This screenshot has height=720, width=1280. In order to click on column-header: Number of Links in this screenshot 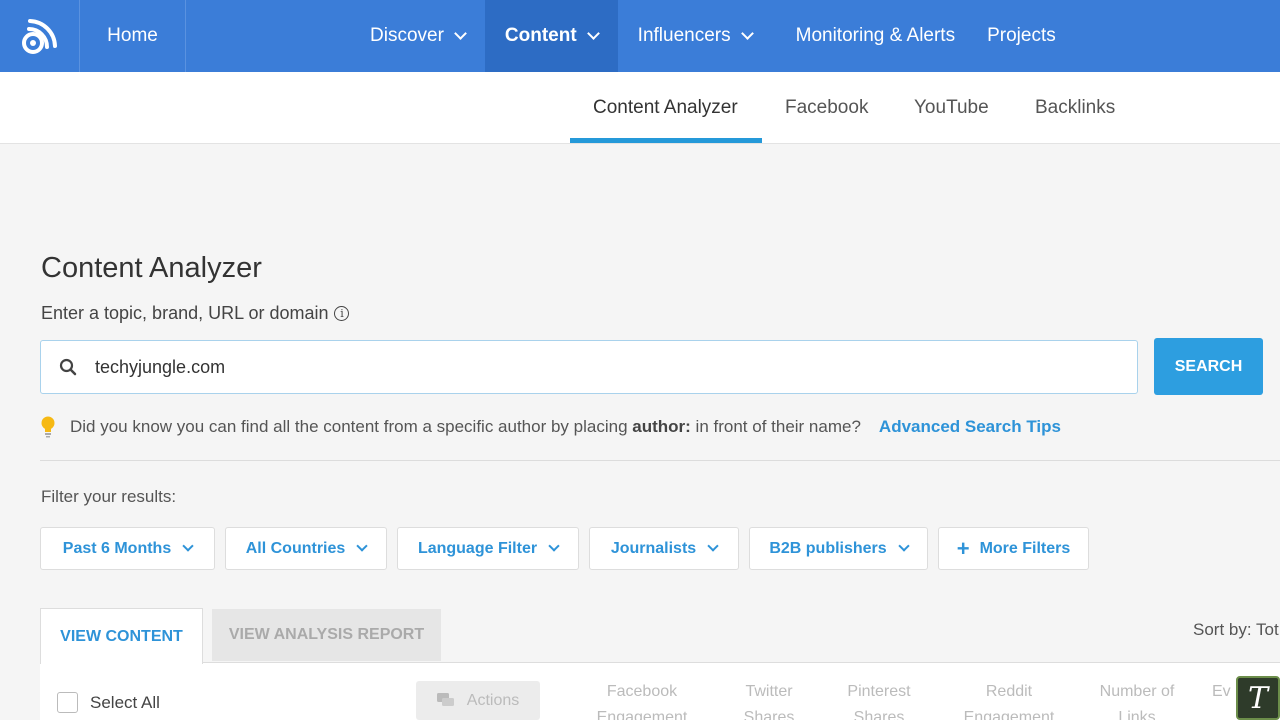, I will do `click(1137, 699)`.